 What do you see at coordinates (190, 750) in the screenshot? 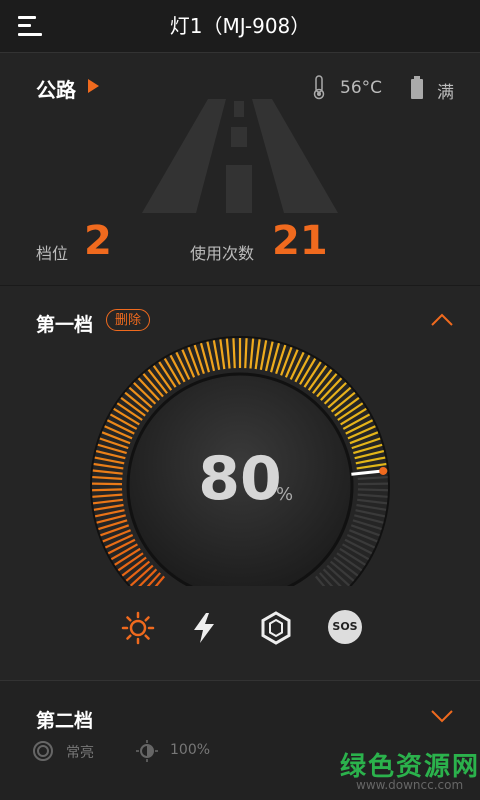
I see `level-2-brightness-label: 100%` at bounding box center [190, 750].